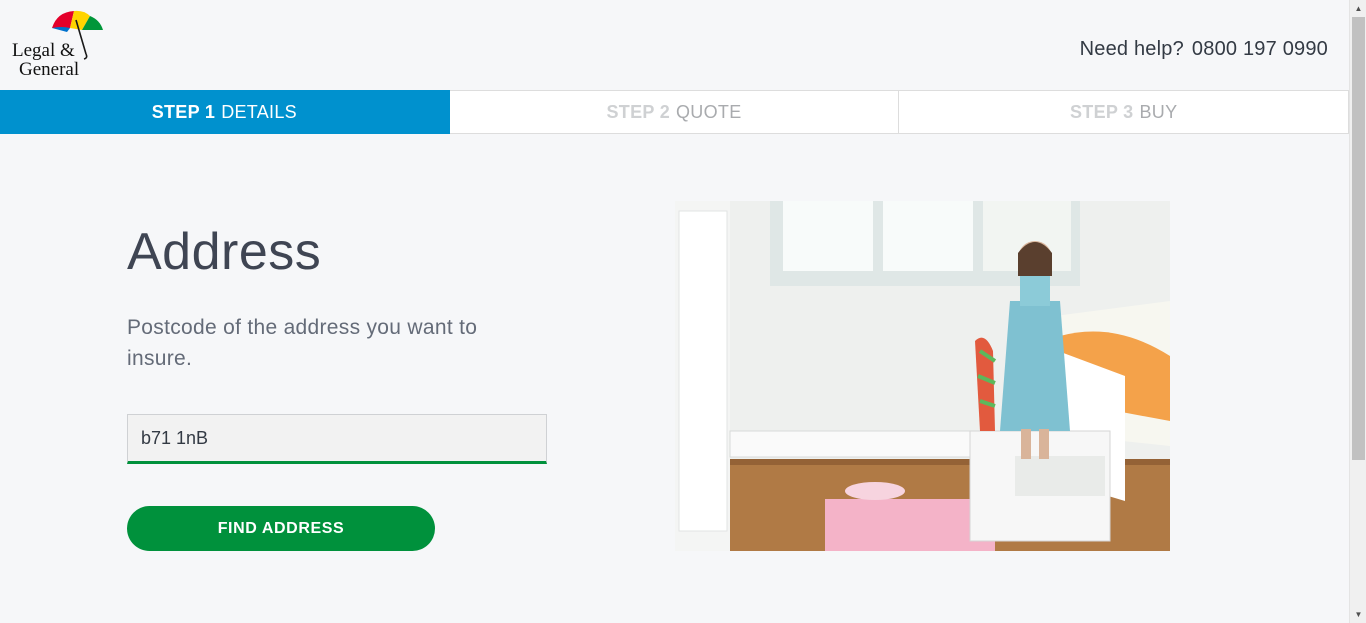 Image resolution: width=1366 pixels, height=623 pixels. I want to click on vertical-scrollbar: ▲ ▼, so click(1357, 311).